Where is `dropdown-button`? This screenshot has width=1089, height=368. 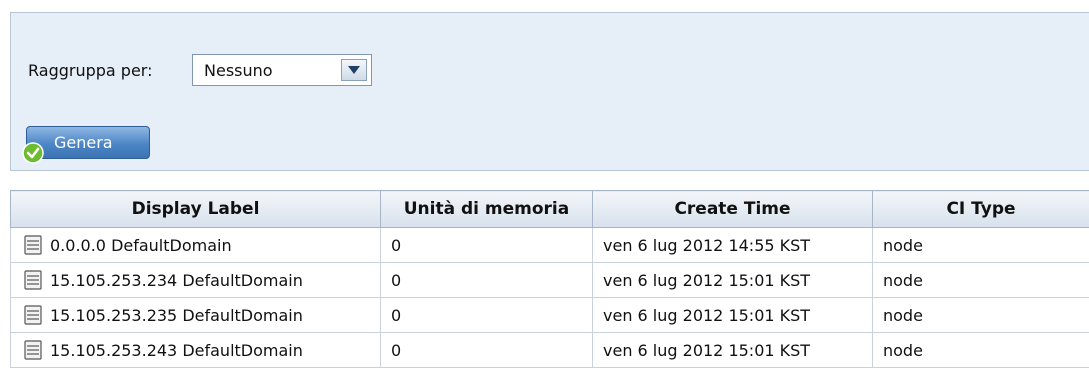 dropdown-button is located at coordinates (354, 70).